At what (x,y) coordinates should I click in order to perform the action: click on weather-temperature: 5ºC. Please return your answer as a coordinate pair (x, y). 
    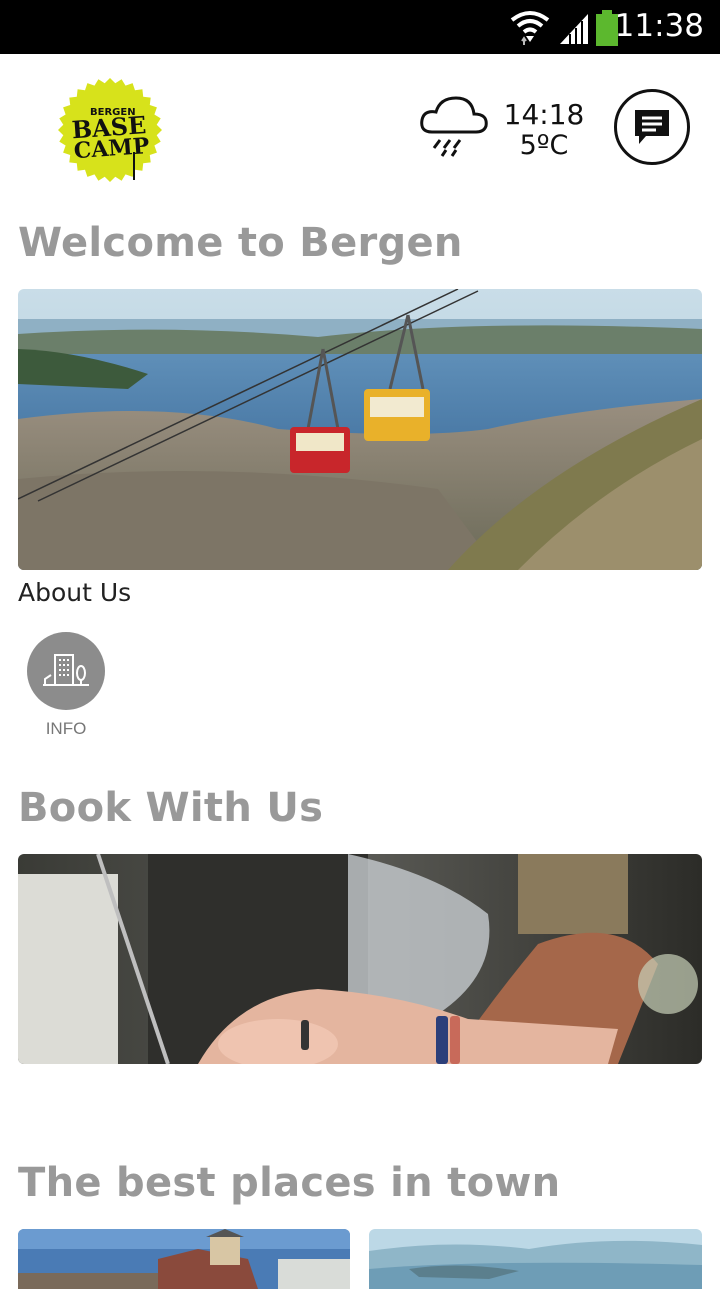
    Looking at the image, I should click on (544, 145).